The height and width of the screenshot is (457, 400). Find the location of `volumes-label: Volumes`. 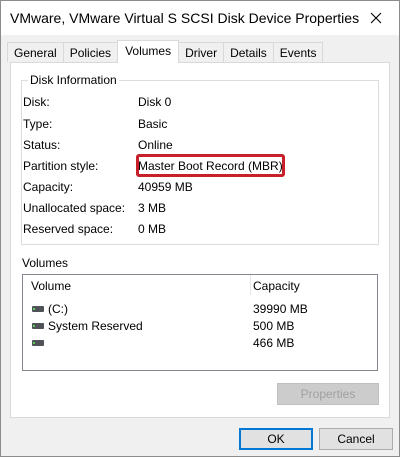

volumes-label: Volumes is located at coordinates (45, 263).